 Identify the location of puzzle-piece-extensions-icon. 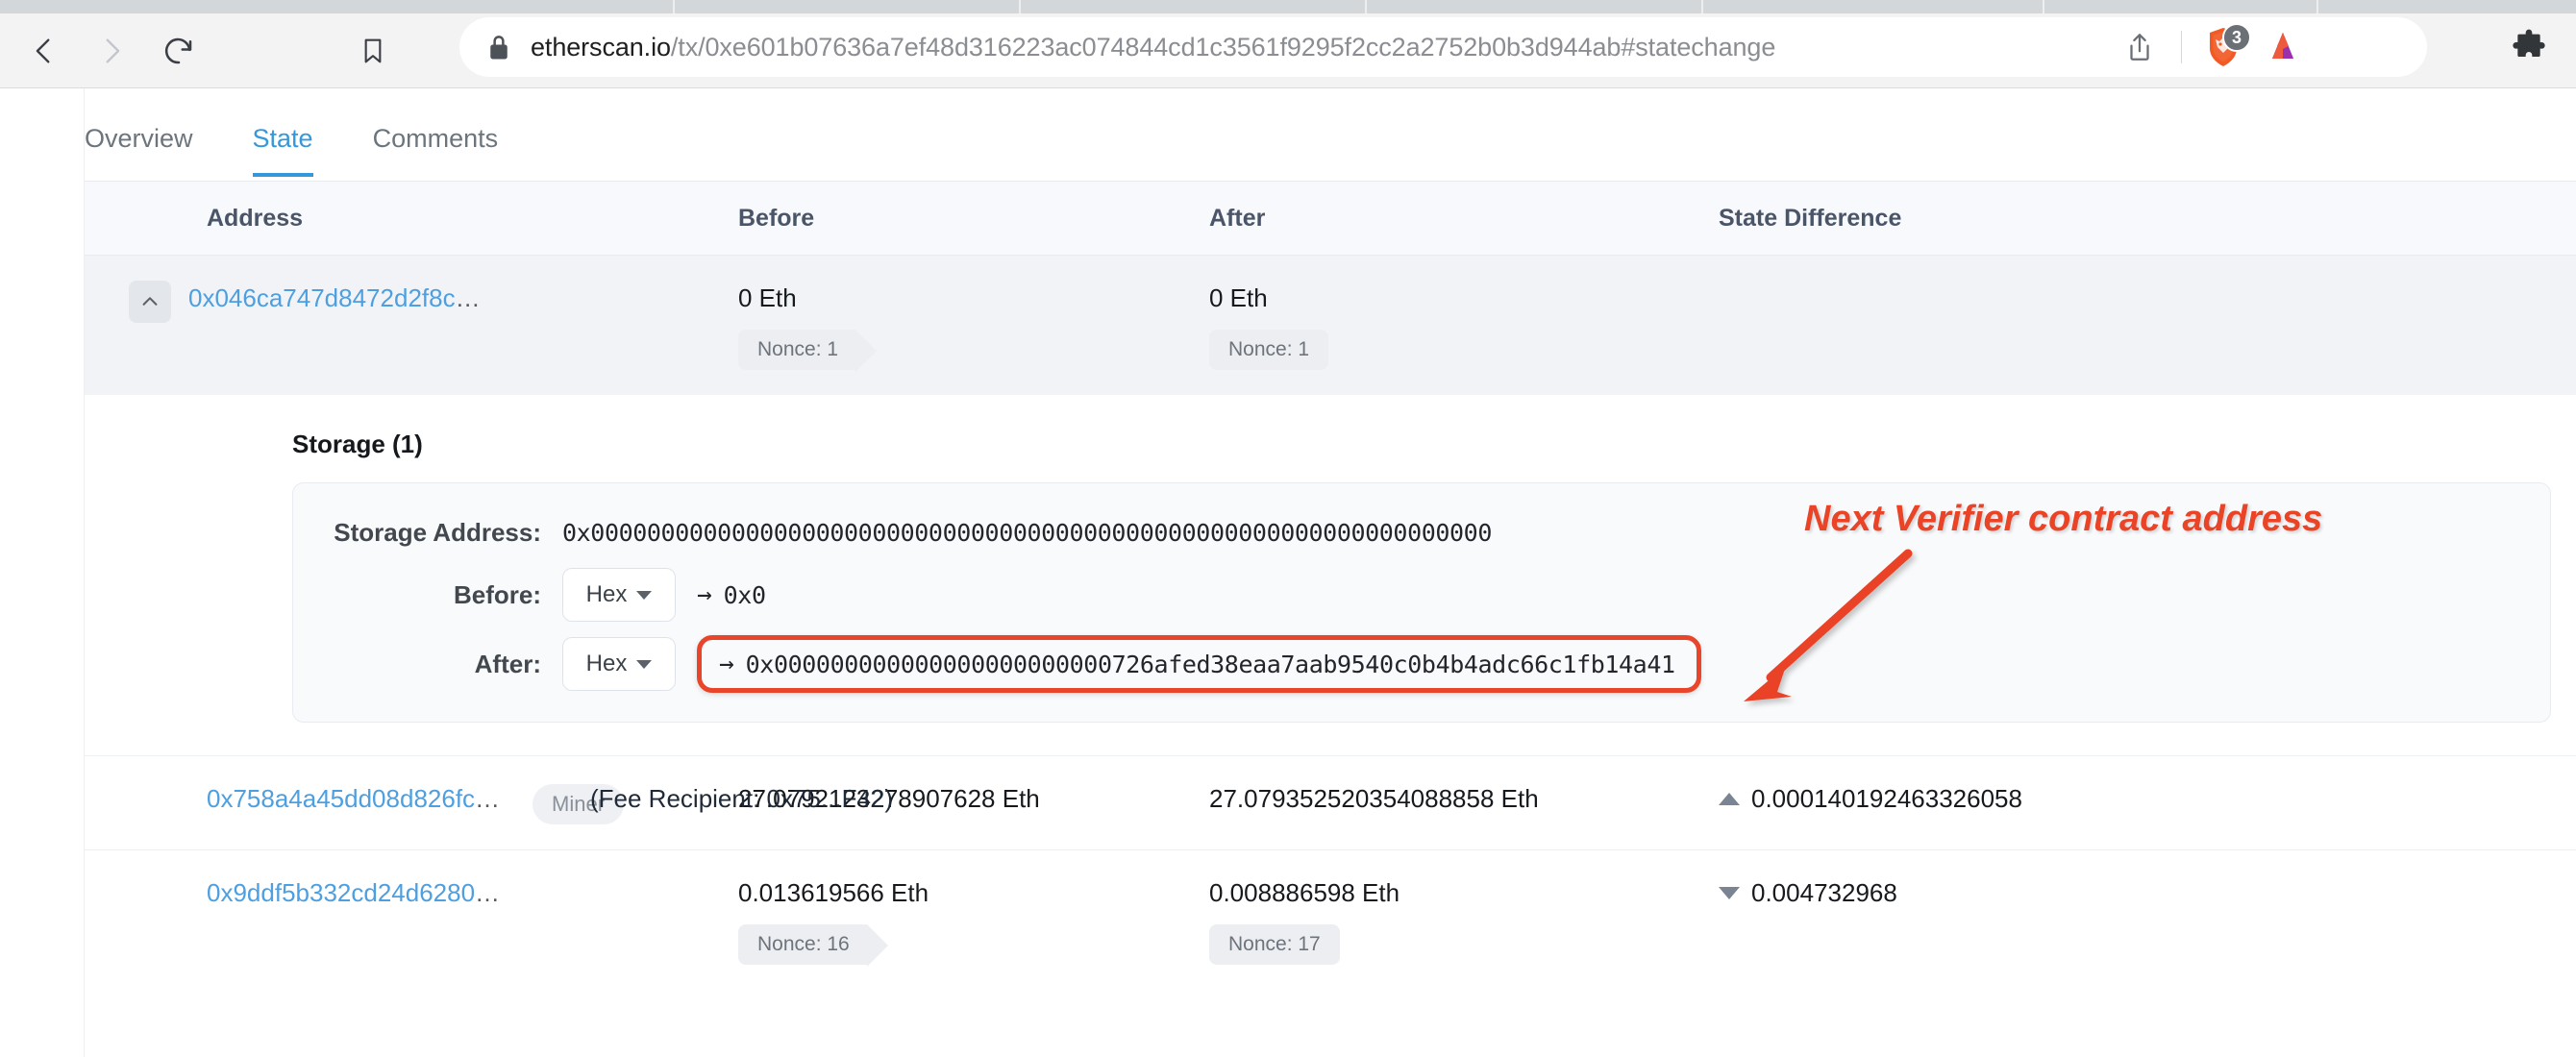
(2529, 43).